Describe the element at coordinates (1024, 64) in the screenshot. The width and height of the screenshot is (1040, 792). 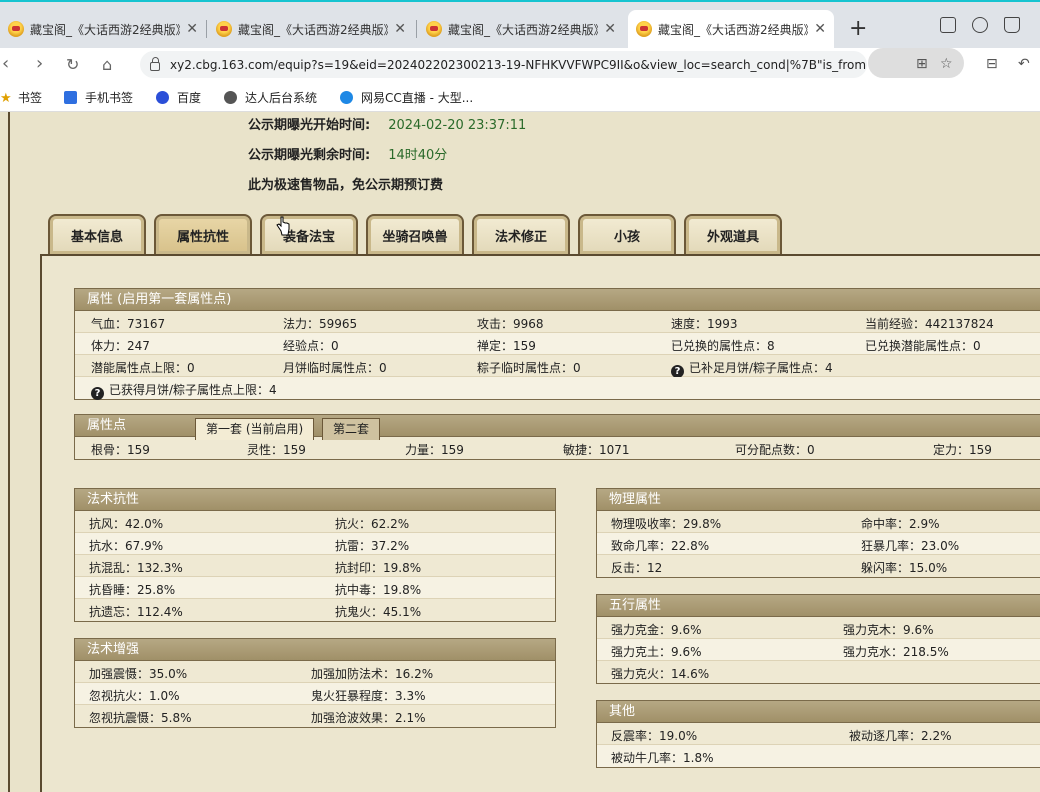
I see `undo-icon: ↶` at that location.